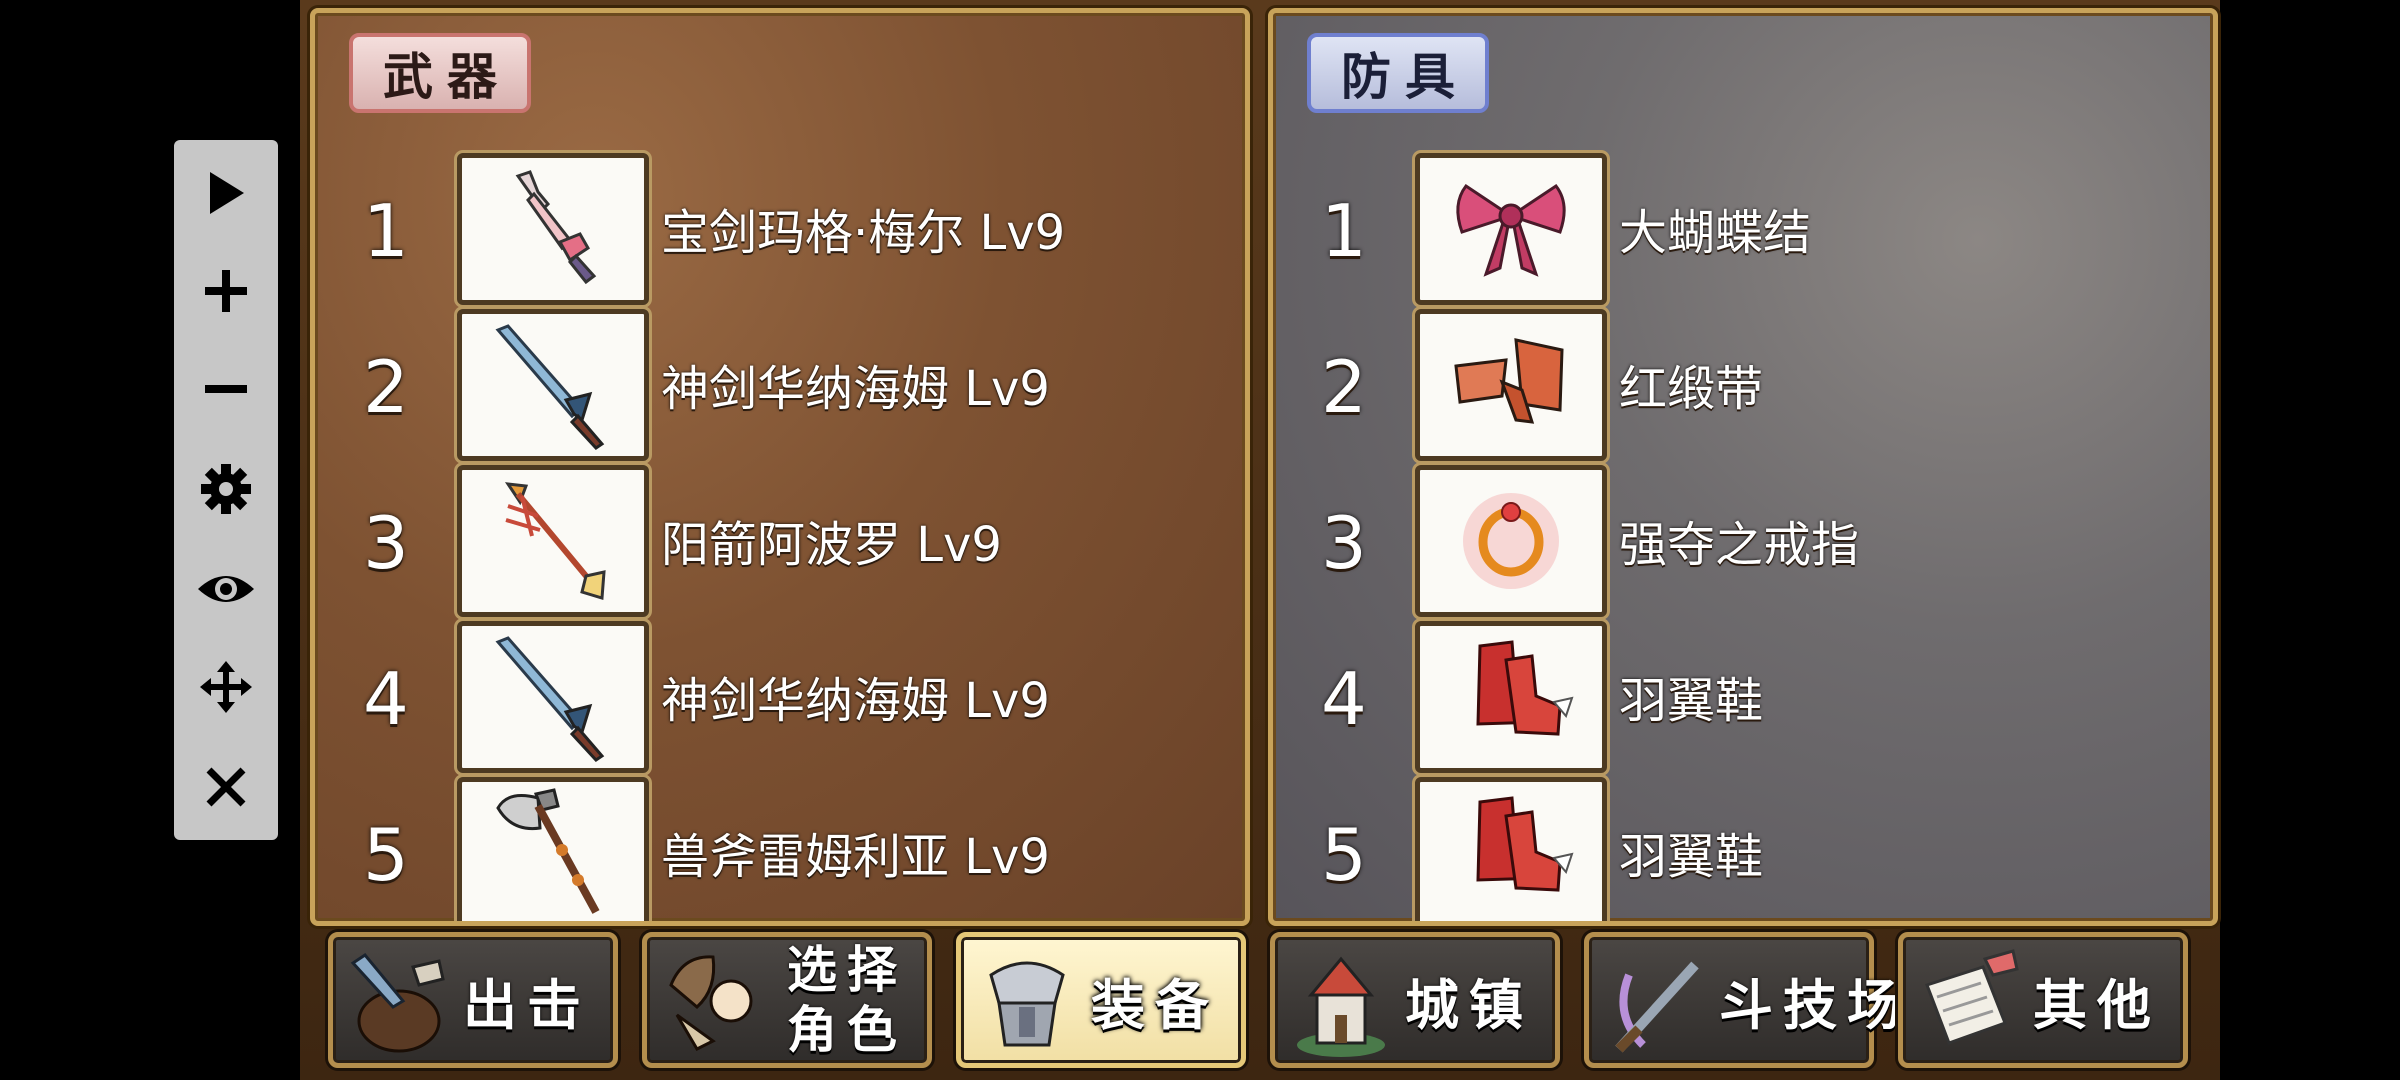 Image resolution: width=2400 pixels, height=1080 pixels. I want to click on armor-icon, so click(1027, 1004).